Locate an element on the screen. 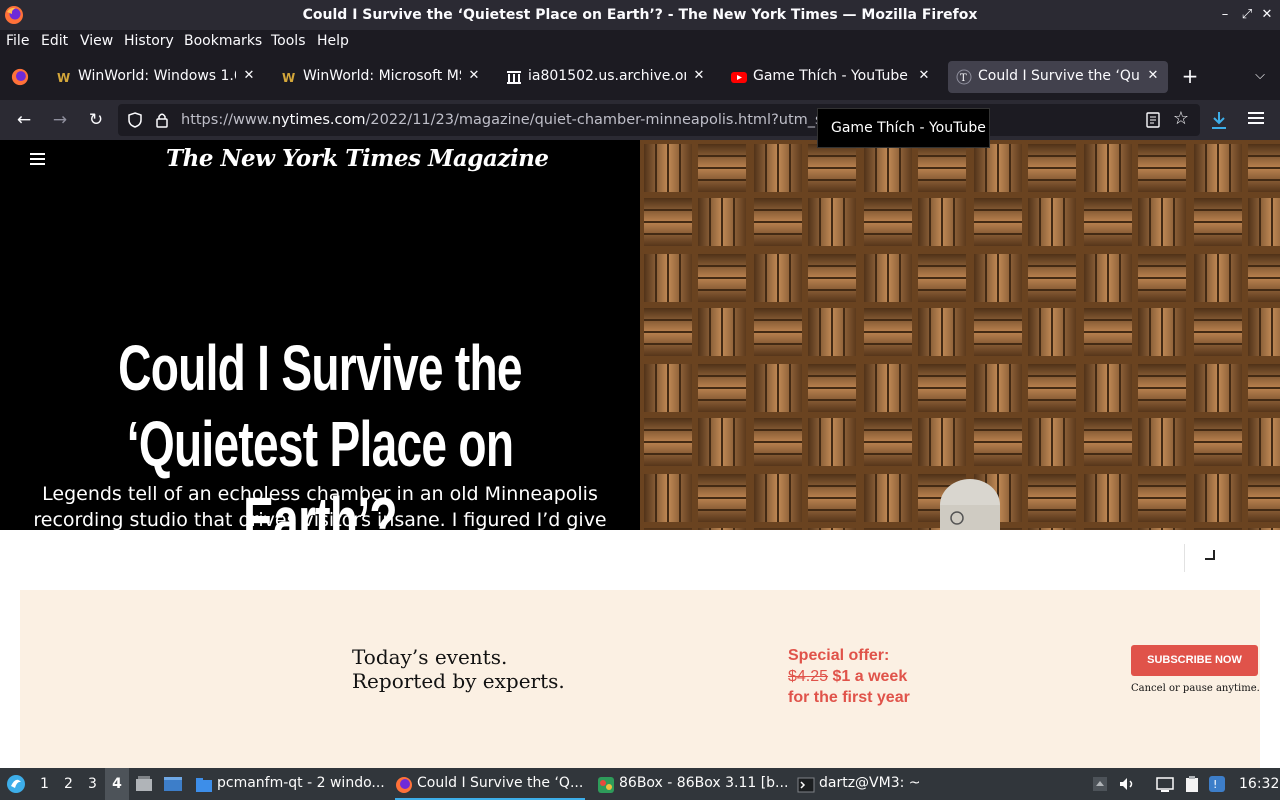 This screenshot has width=1280, height=800. archive-icon is located at coordinates (514, 77).